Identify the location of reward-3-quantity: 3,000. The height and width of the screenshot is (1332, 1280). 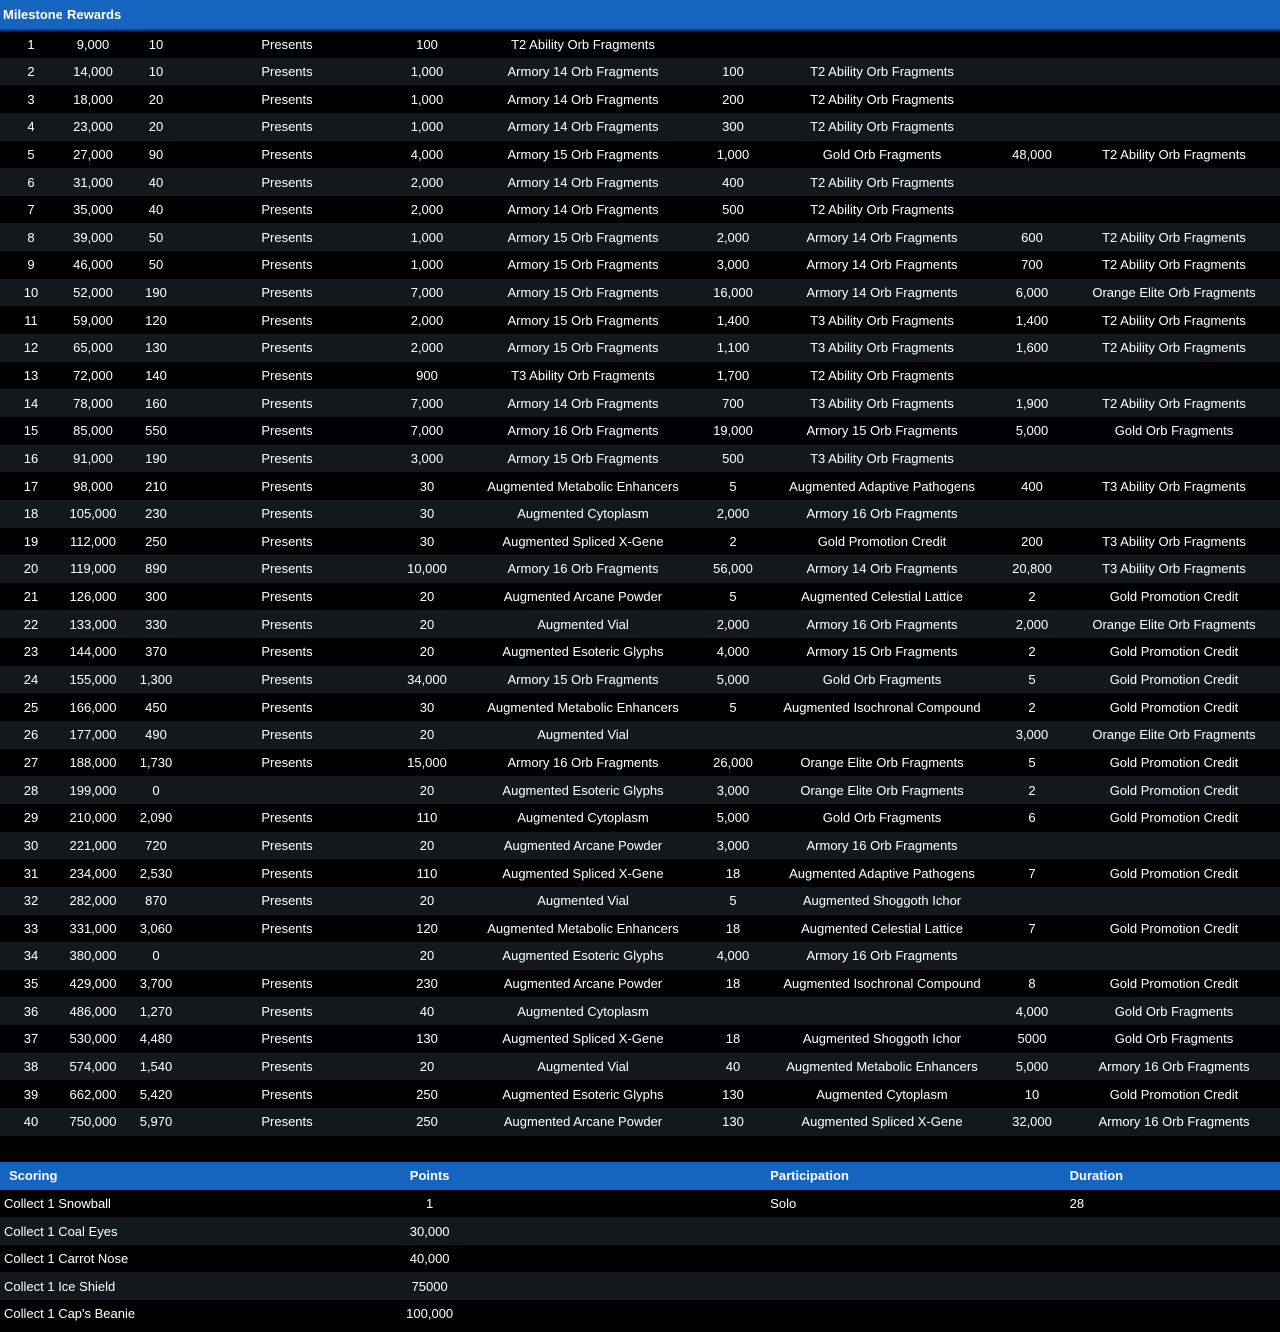
(1032, 735).